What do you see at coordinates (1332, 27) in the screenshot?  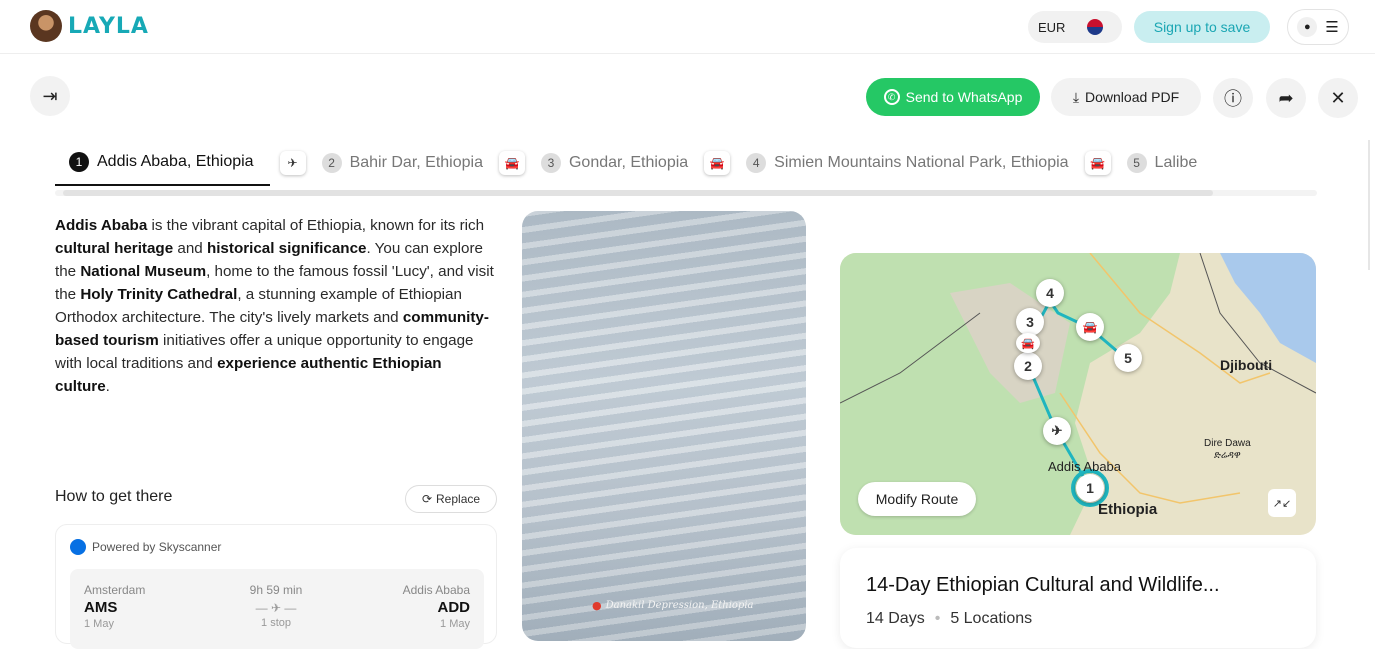 I see `hamburger-icon: ☰` at bounding box center [1332, 27].